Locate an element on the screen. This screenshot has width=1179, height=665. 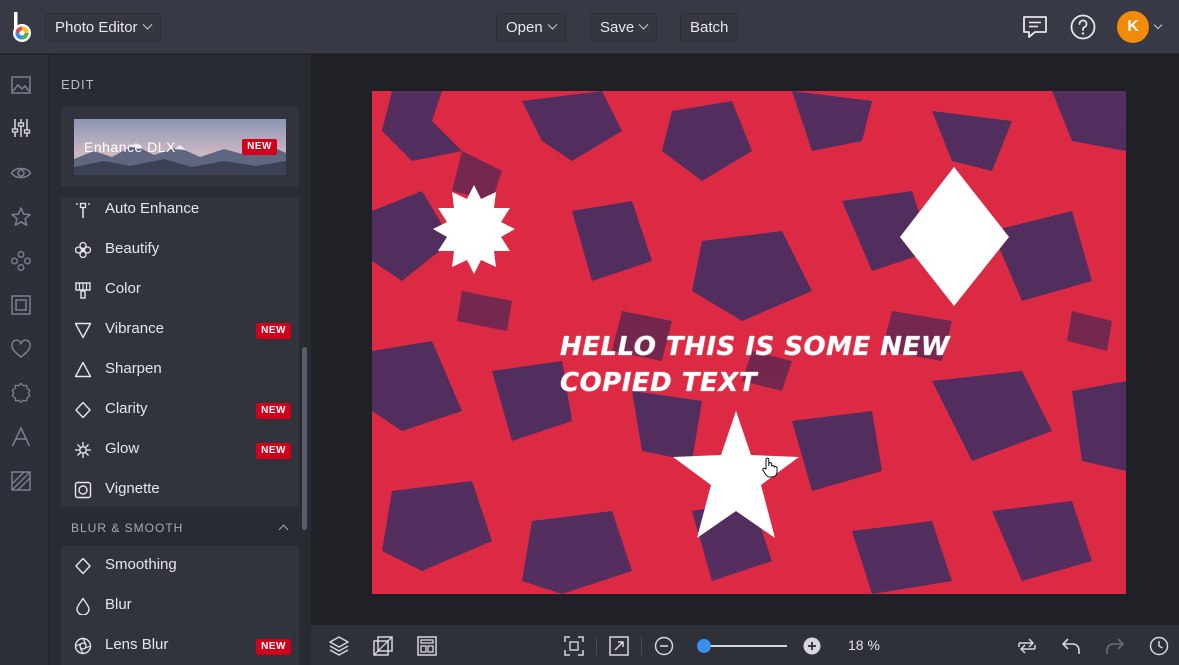
magic-wand-icon is located at coordinates (83, 210).